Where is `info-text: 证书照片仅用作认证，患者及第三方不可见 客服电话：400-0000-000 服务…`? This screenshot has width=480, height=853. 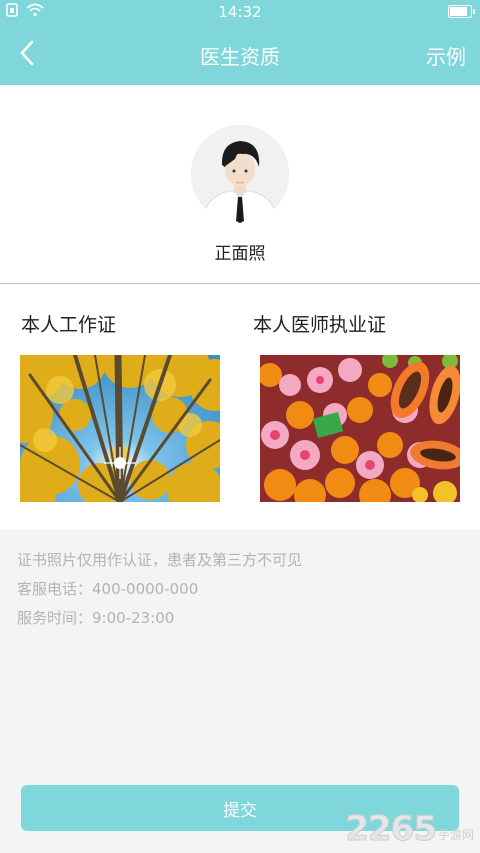 info-text: 证书照片仅用作认证，患者及第三方不可见 客服电话：400-0000-000 服务… is located at coordinates (159, 589).